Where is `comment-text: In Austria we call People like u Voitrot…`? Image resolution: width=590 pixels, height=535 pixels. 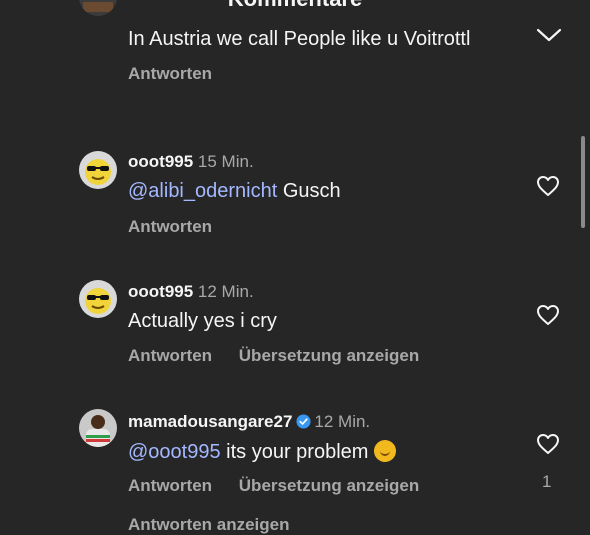
comment-text: In Austria we call People like u Voitrot… is located at coordinates (299, 39).